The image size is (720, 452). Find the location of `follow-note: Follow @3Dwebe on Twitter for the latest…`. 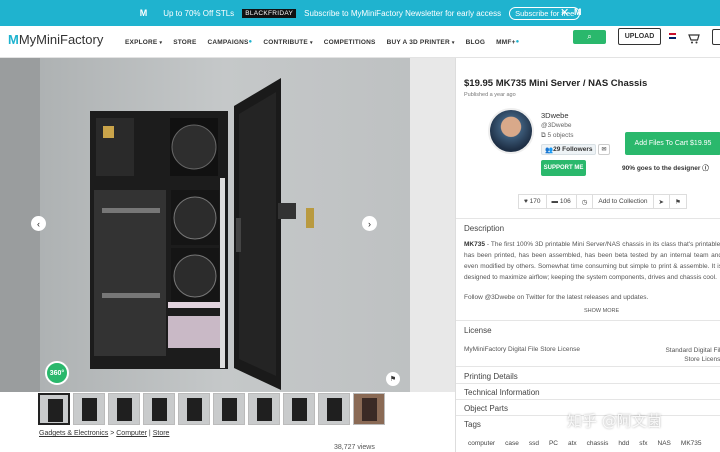

follow-note: Follow @3Dwebe on Twitter for the latest… is located at coordinates (556, 297).